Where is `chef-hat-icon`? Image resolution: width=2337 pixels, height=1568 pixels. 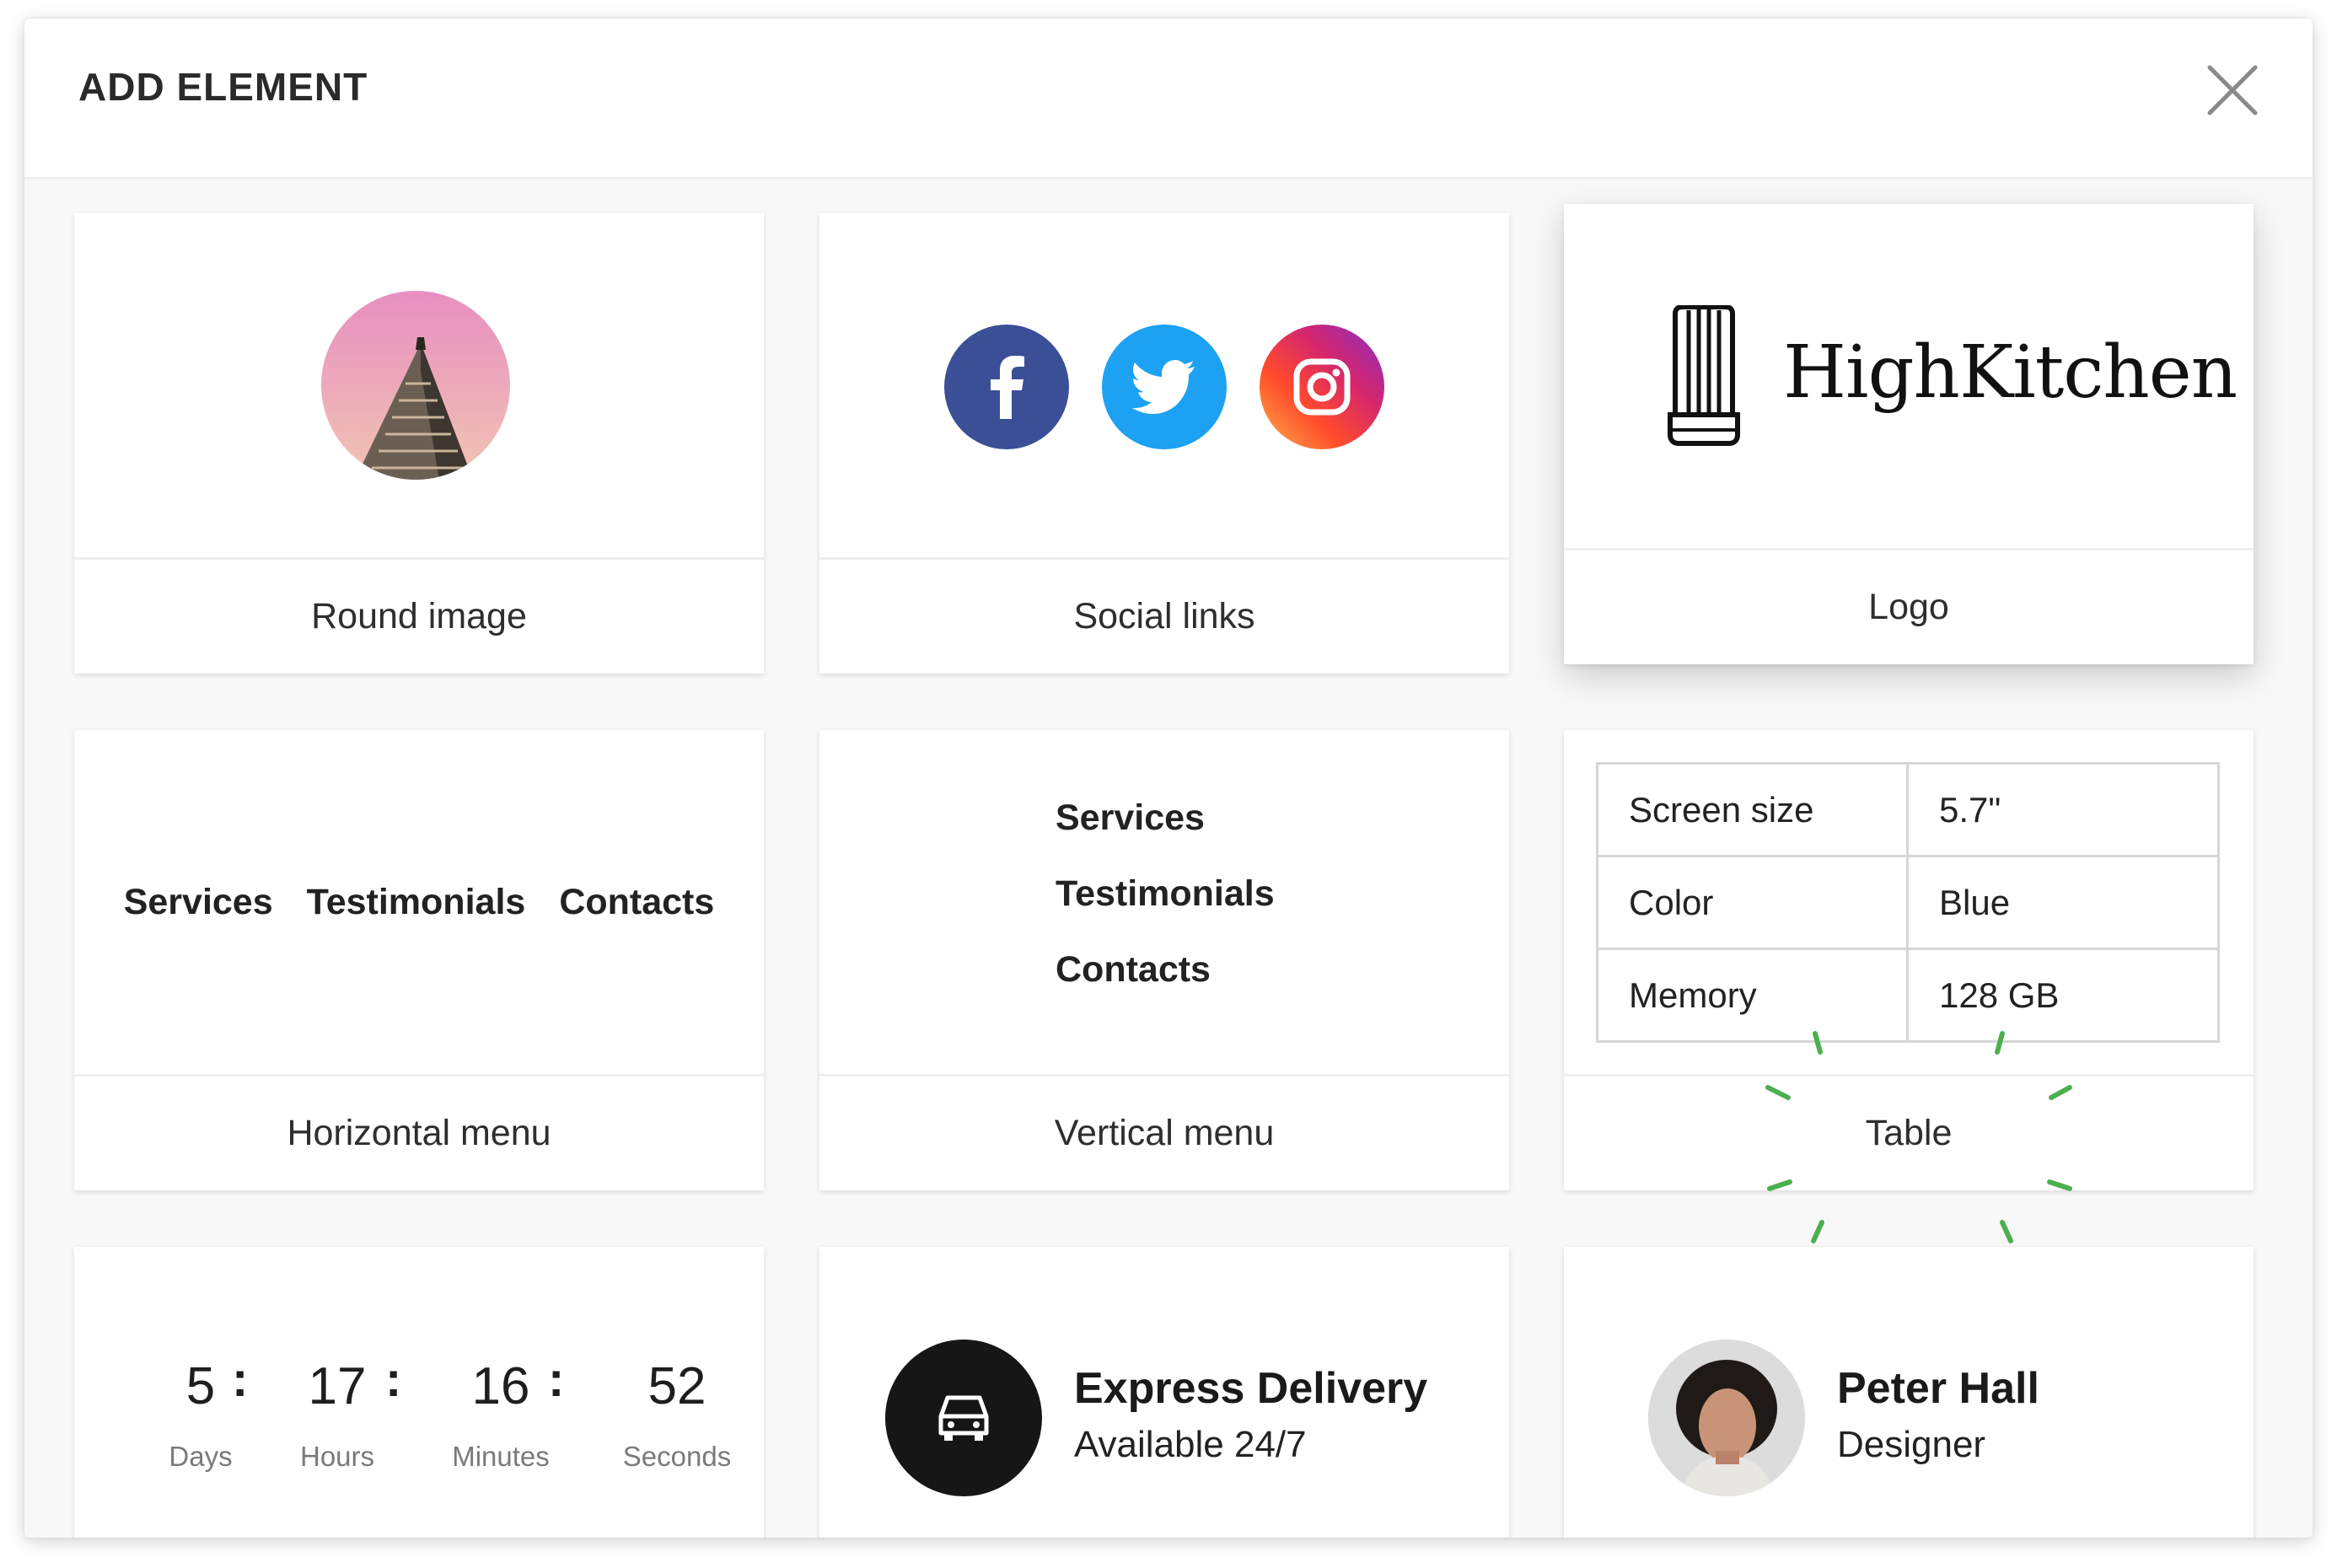 chef-hat-icon is located at coordinates (1704, 375).